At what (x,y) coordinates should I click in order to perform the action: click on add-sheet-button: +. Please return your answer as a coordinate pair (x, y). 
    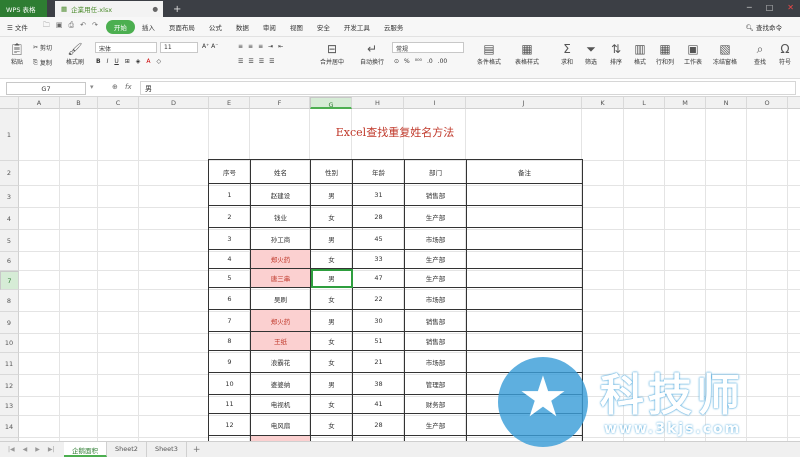
    Looking at the image, I should click on (197, 450).